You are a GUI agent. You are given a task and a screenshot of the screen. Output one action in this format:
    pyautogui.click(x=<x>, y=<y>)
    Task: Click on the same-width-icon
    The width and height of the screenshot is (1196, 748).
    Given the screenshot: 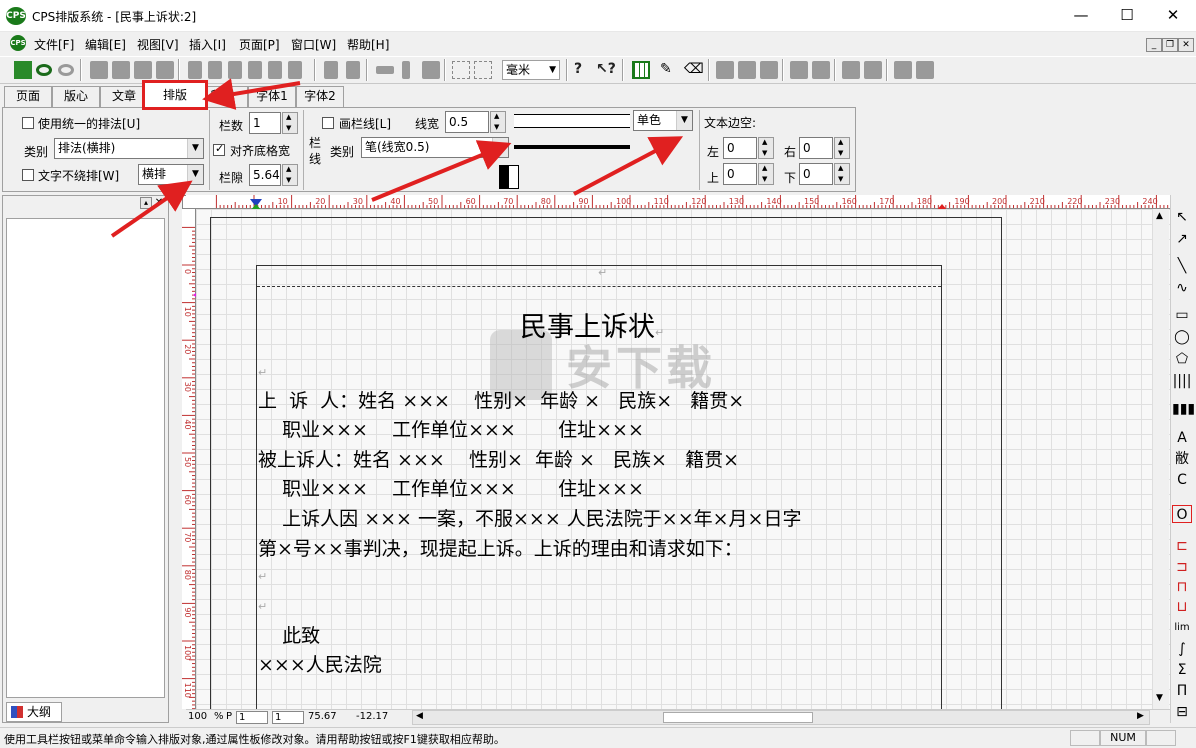 What is the action you would take?
    pyautogui.click(x=385, y=70)
    